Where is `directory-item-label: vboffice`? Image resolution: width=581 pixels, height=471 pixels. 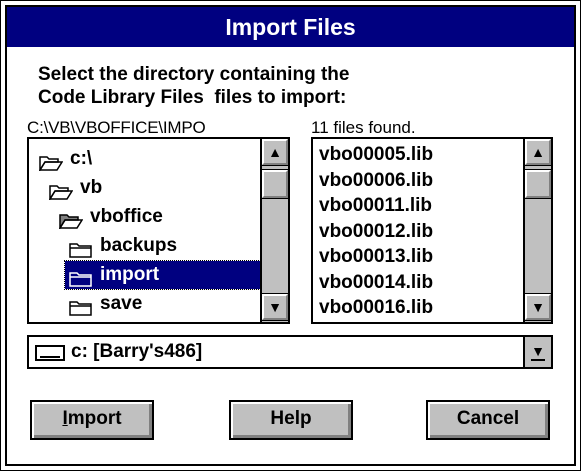
directory-item-label: vboffice is located at coordinates (126, 216).